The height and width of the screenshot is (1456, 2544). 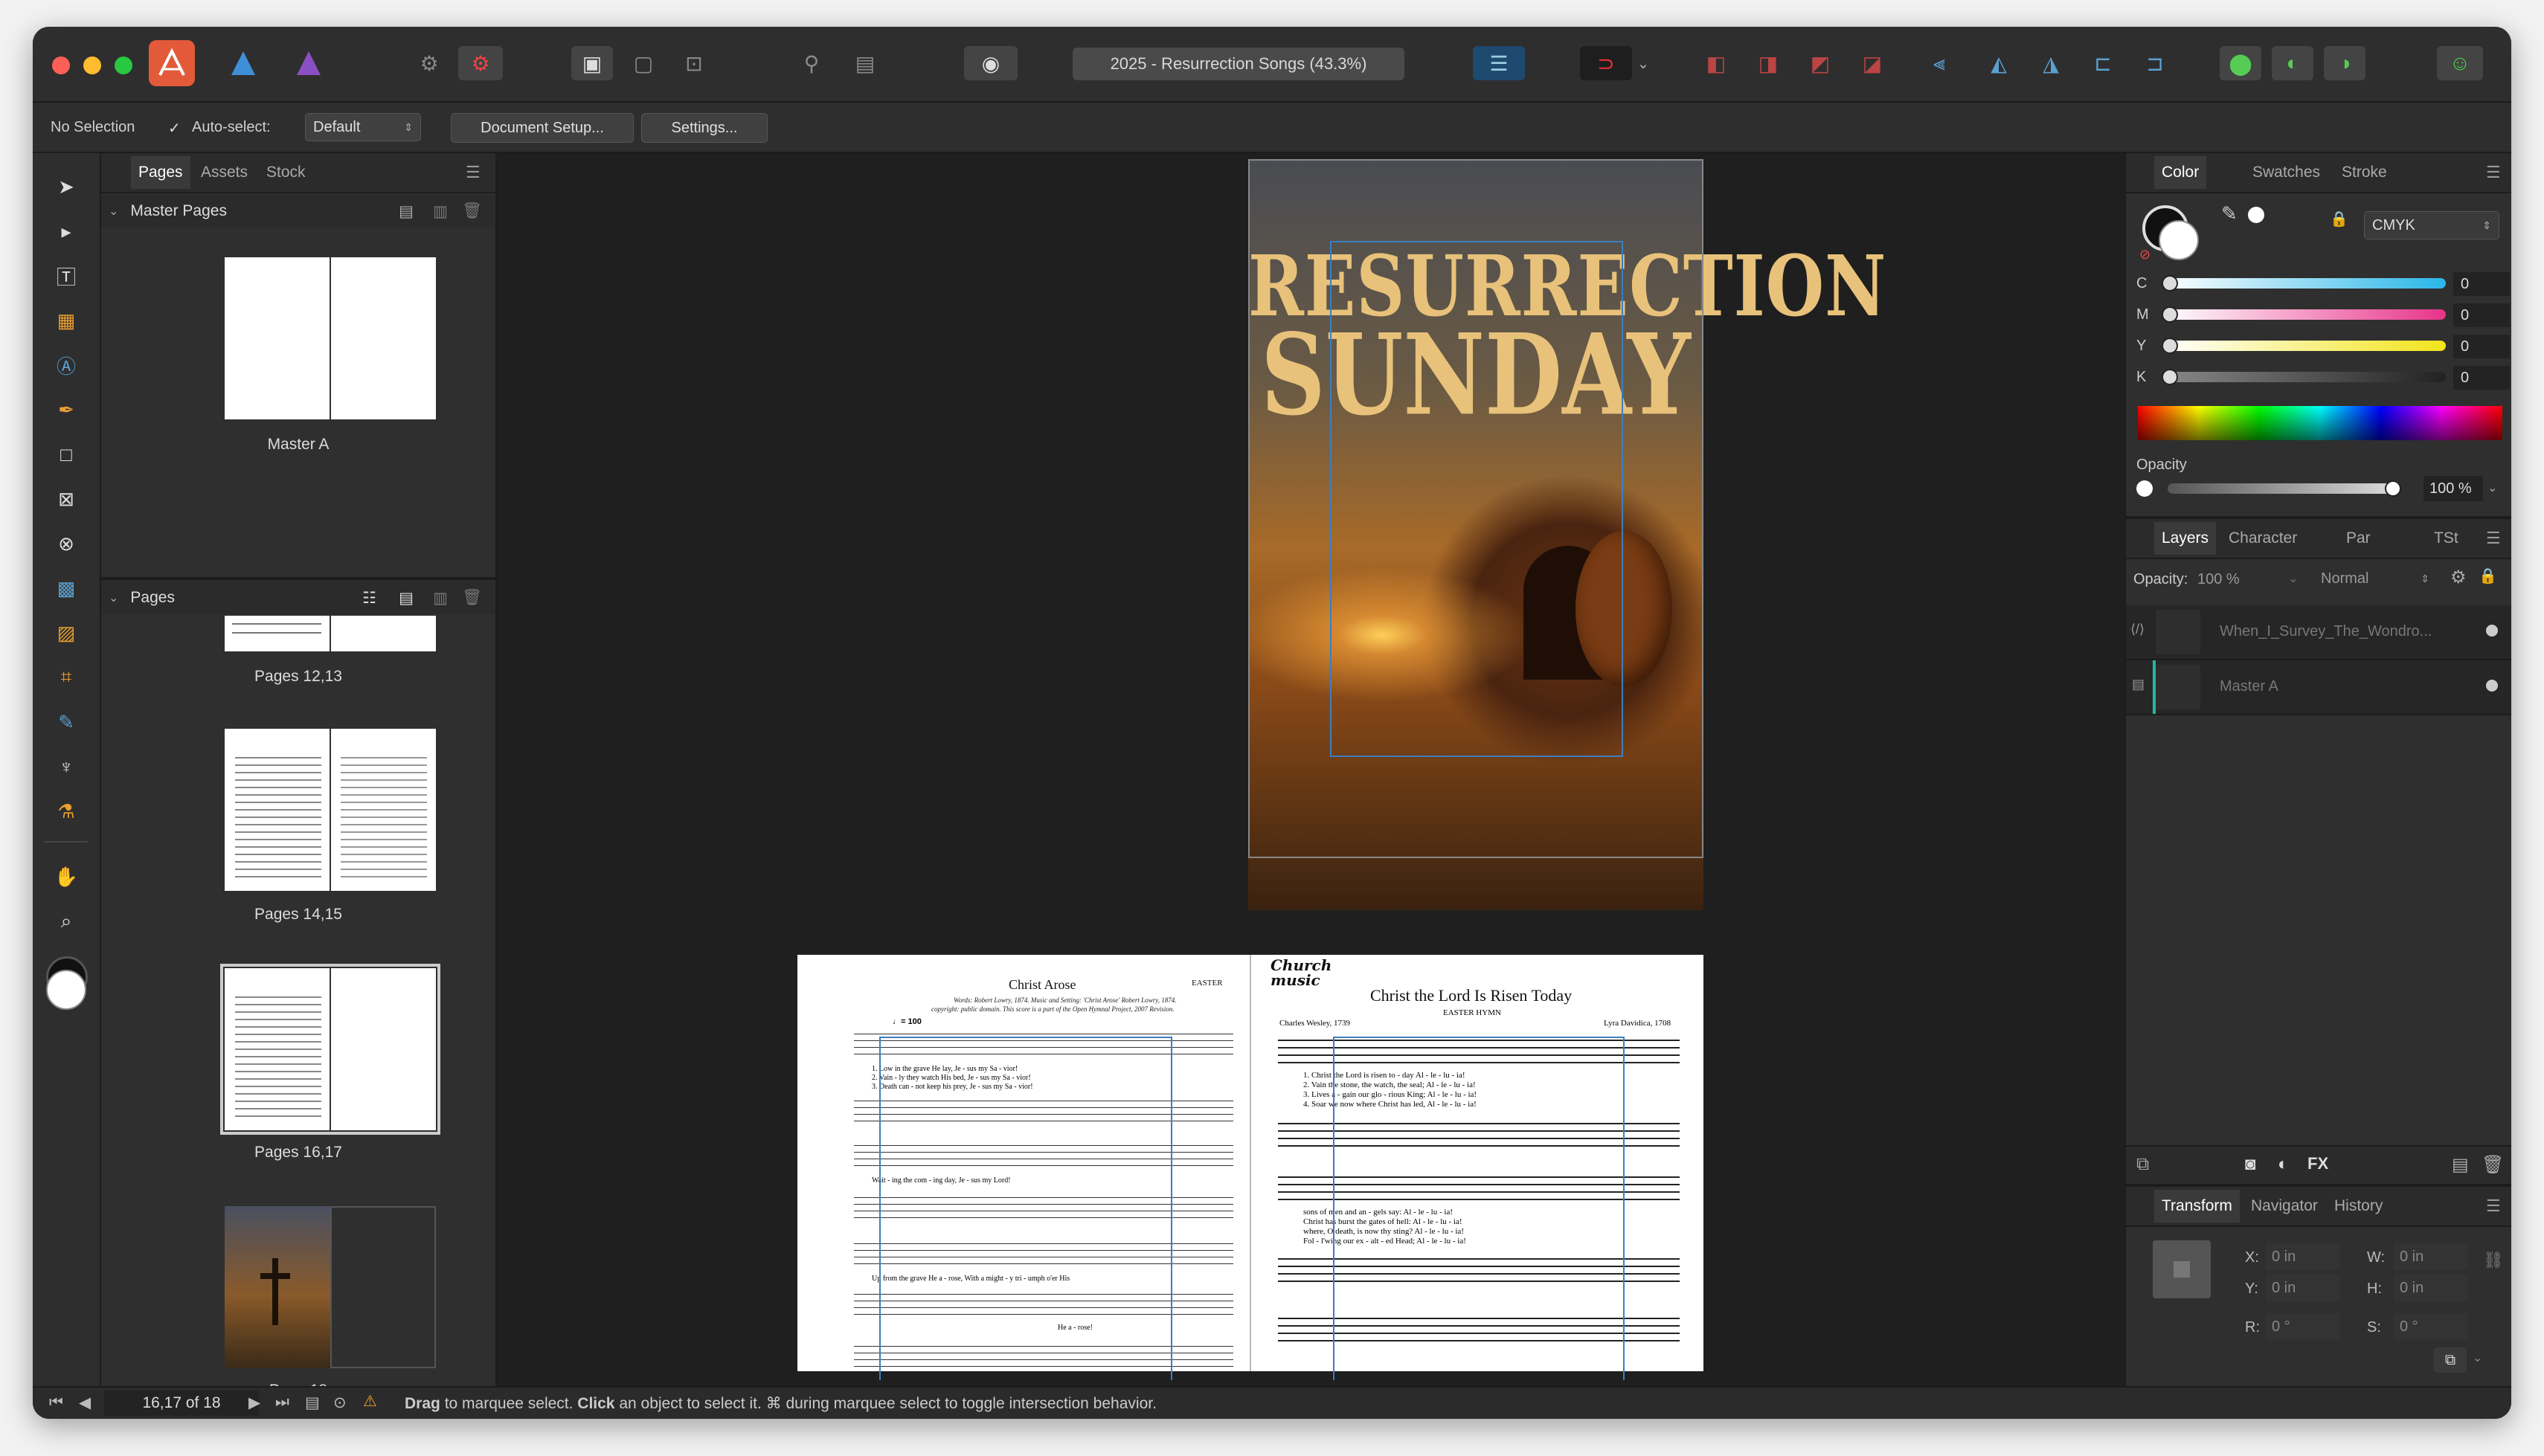 I want to click on pin-icon: ⚲, so click(x=811, y=63).